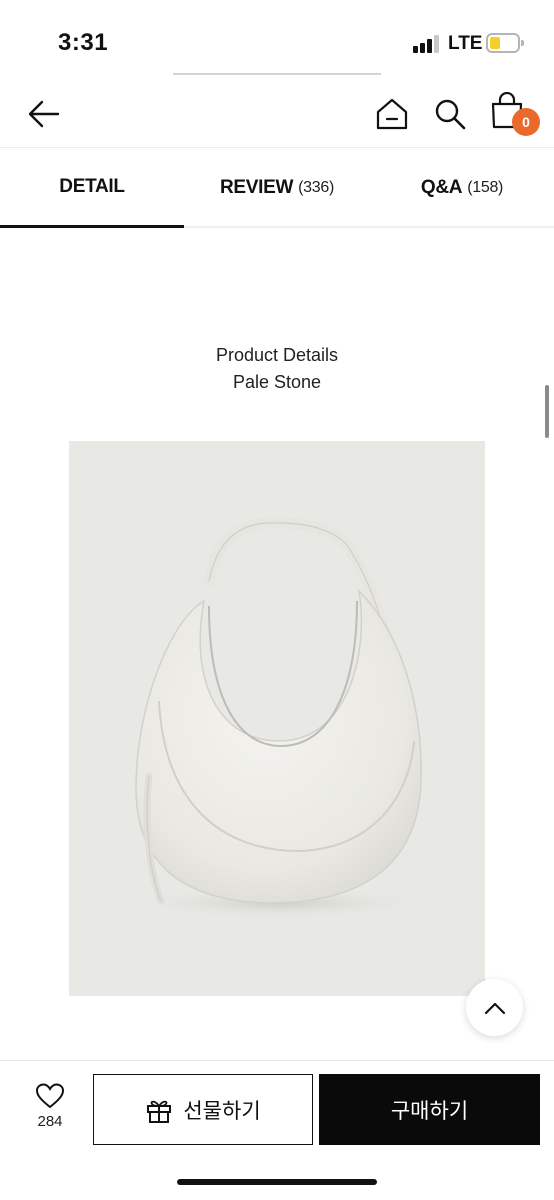 This screenshot has height=1200, width=554. What do you see at coordinates (277, 37) in the screenshot?
I see `status-bar: 3:31 LTE` at bounding box center [277, 37].